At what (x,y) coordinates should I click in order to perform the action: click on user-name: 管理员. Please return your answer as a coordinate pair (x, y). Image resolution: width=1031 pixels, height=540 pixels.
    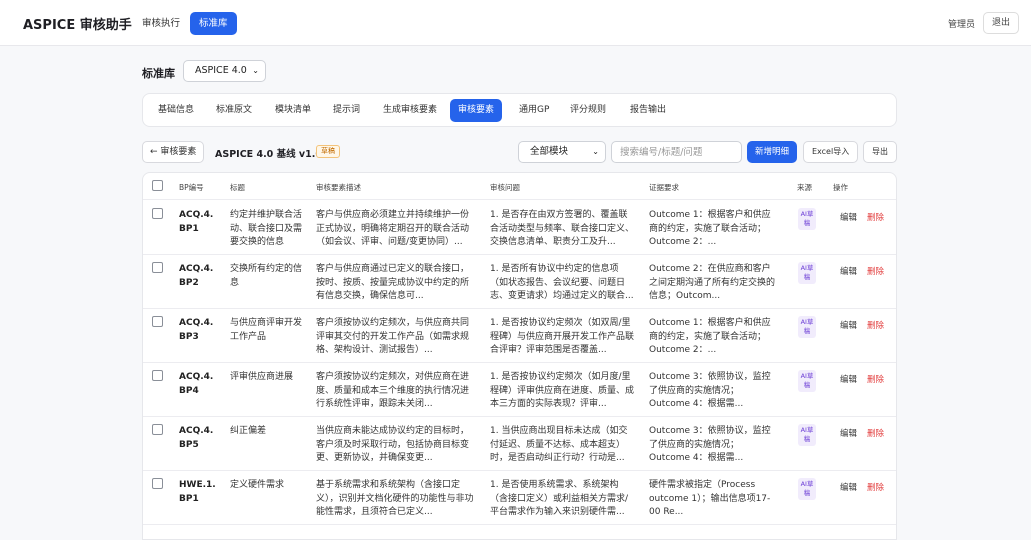
    Looking at the image, I should click on (961, 23).